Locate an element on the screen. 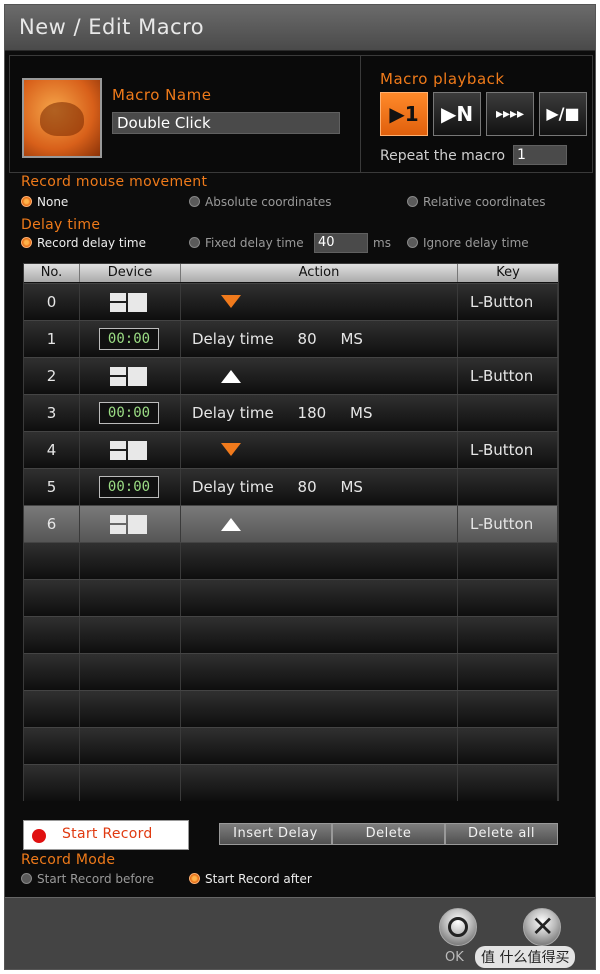  table-row: 5 00:00 Delay time 80 MS is located at coordinates (291, 486).